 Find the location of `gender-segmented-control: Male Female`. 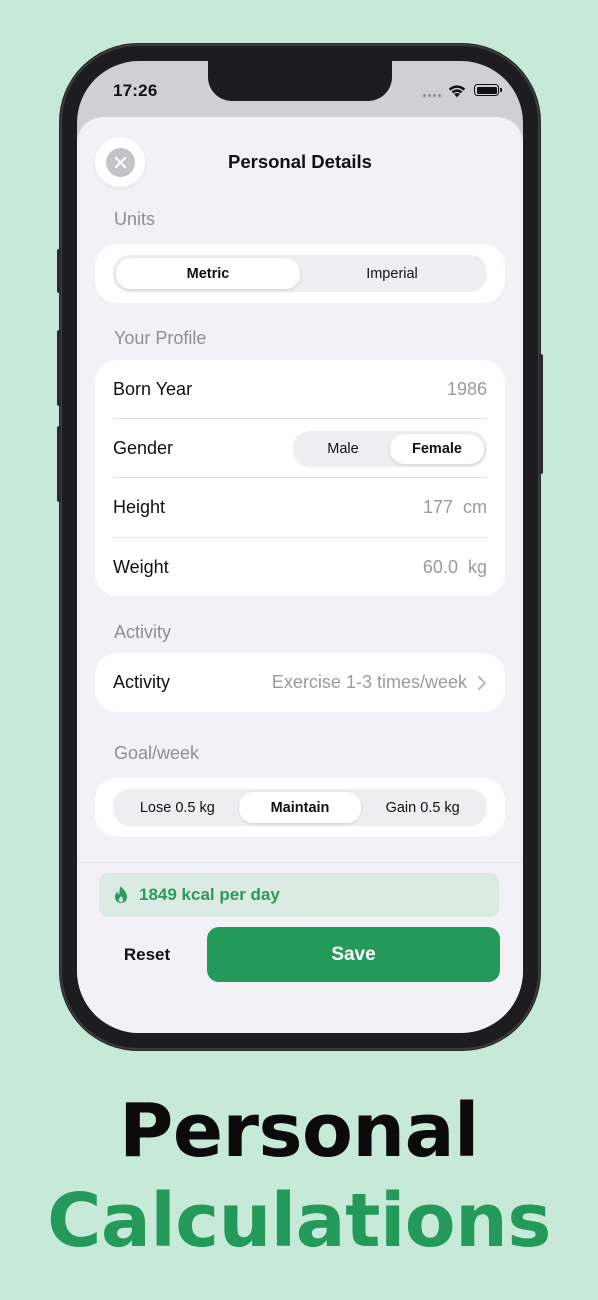

gender-segmented-control: Male Female is located at coordinates (390, 449).